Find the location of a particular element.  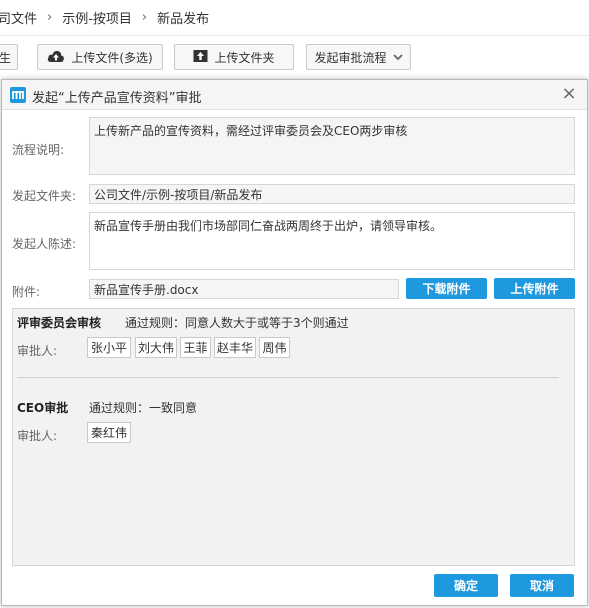

approver-chip: 张小平 is located at coordinates (109, 347).